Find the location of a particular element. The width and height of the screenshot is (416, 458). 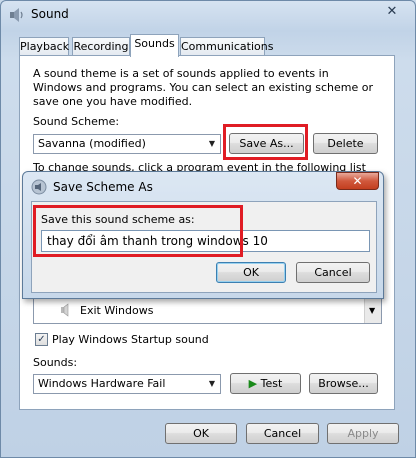

close-icon: ✕ is located at coordinates (392, 12).